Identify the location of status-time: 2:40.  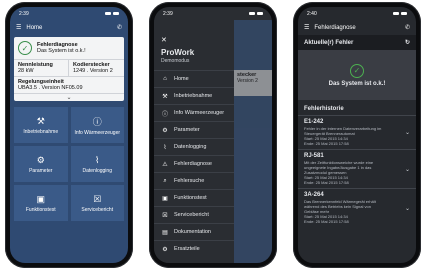
(312, 13).